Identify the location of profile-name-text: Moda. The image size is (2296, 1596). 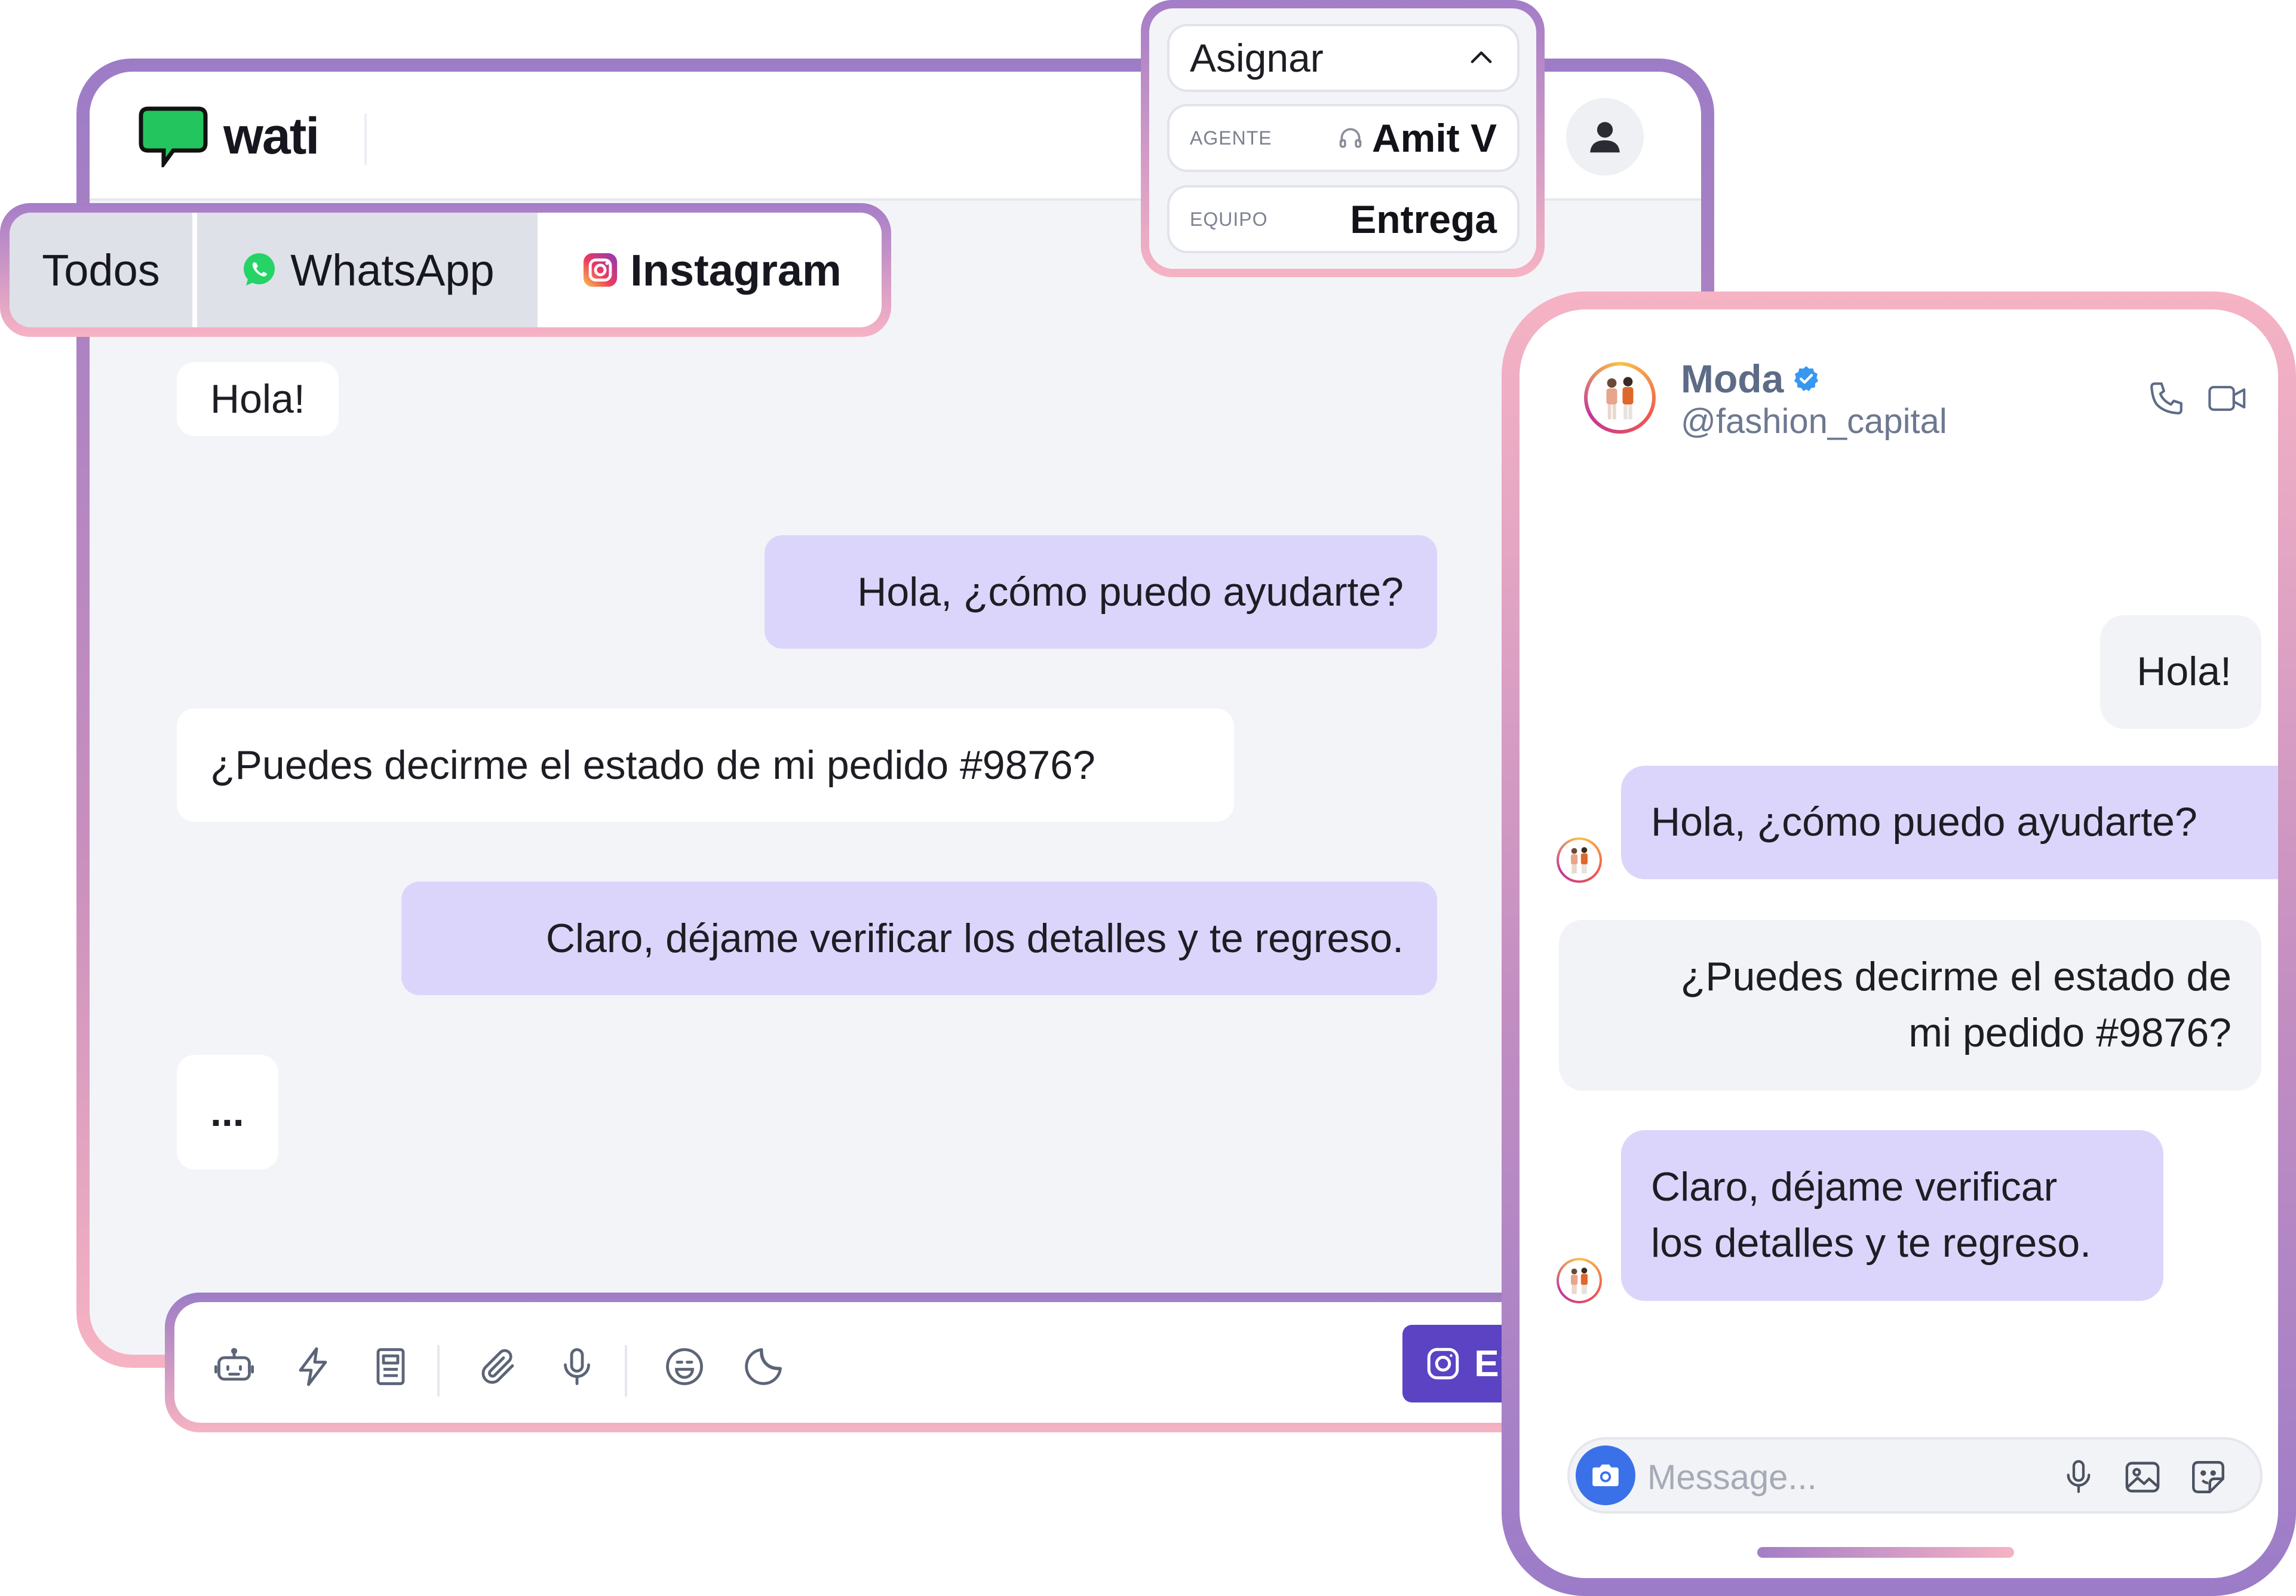
(1732, 379).